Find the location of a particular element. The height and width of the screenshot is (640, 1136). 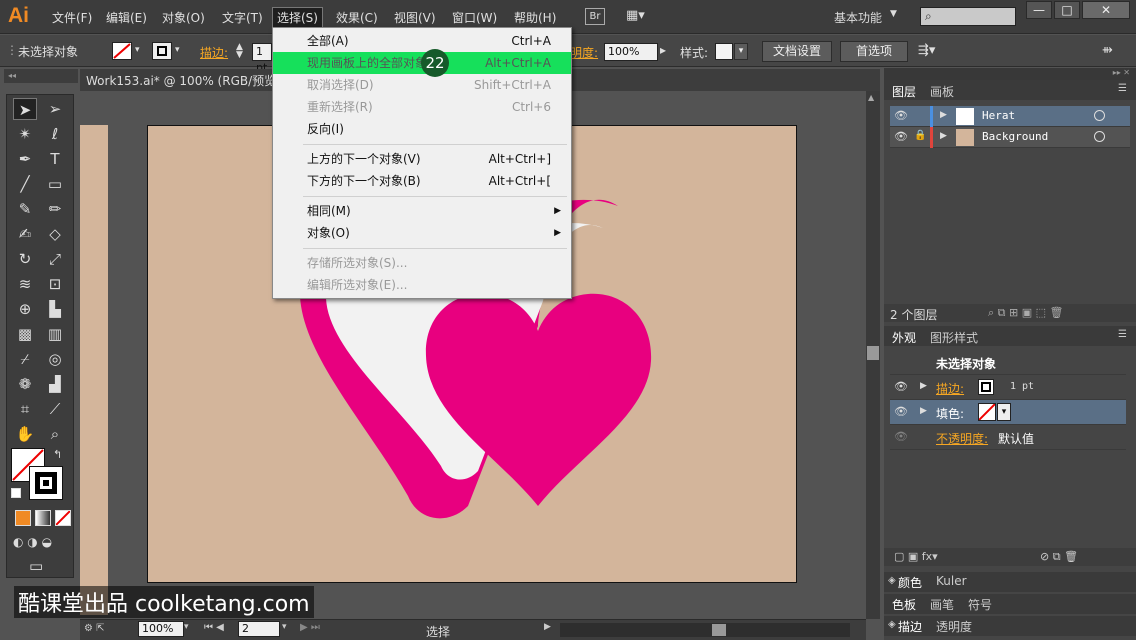

style-swatch is located at coordinates (724, 51).